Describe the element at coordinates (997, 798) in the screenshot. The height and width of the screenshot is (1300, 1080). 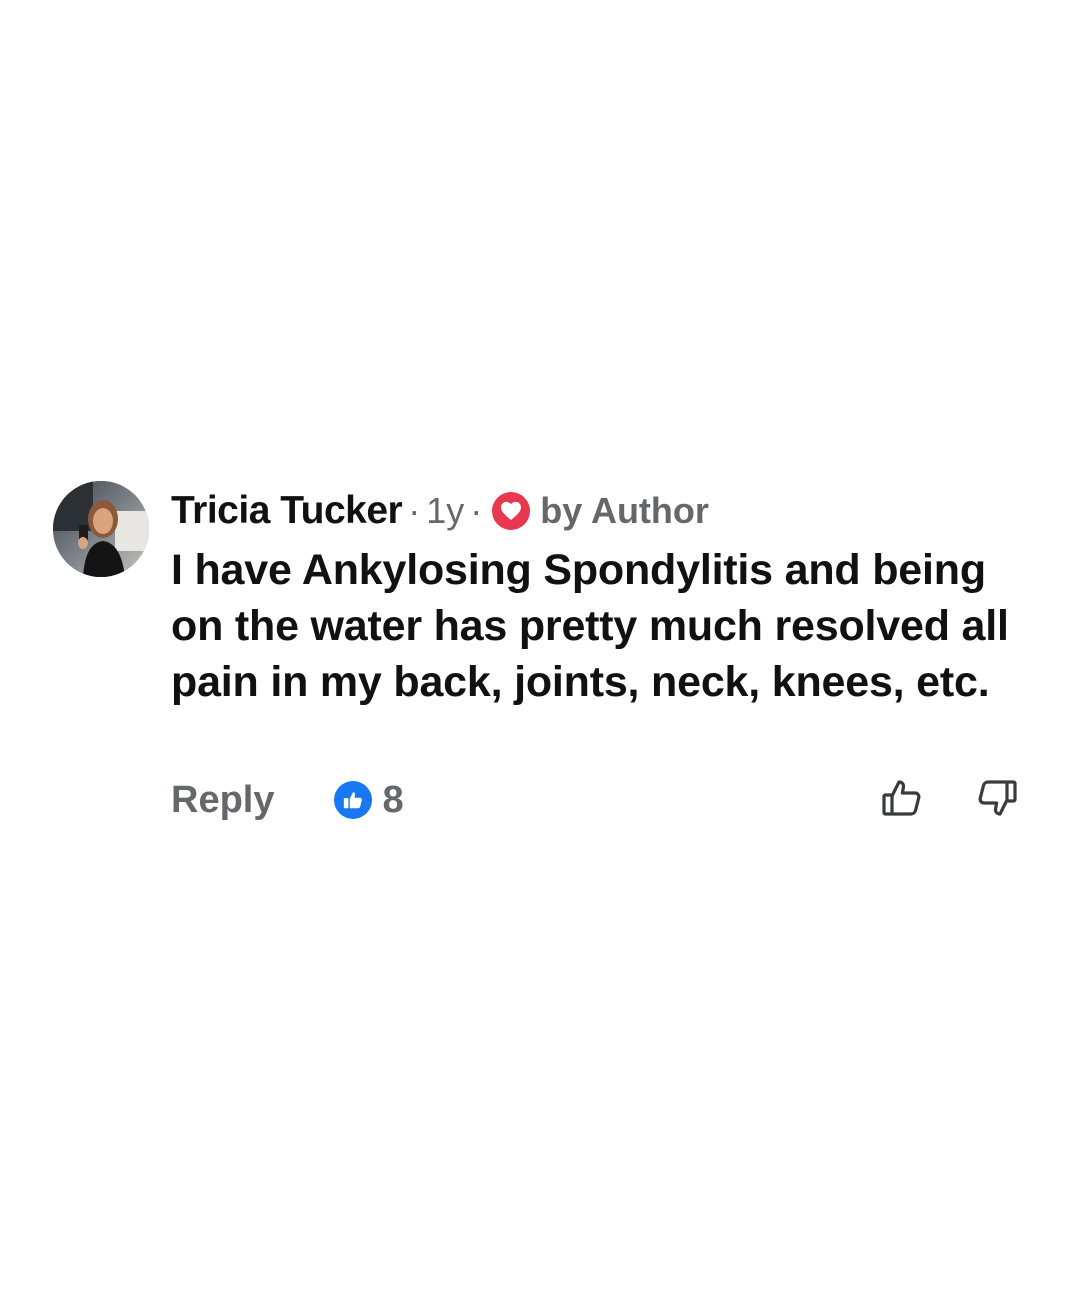
I see `thumbs-down-outline-icon` at that location.